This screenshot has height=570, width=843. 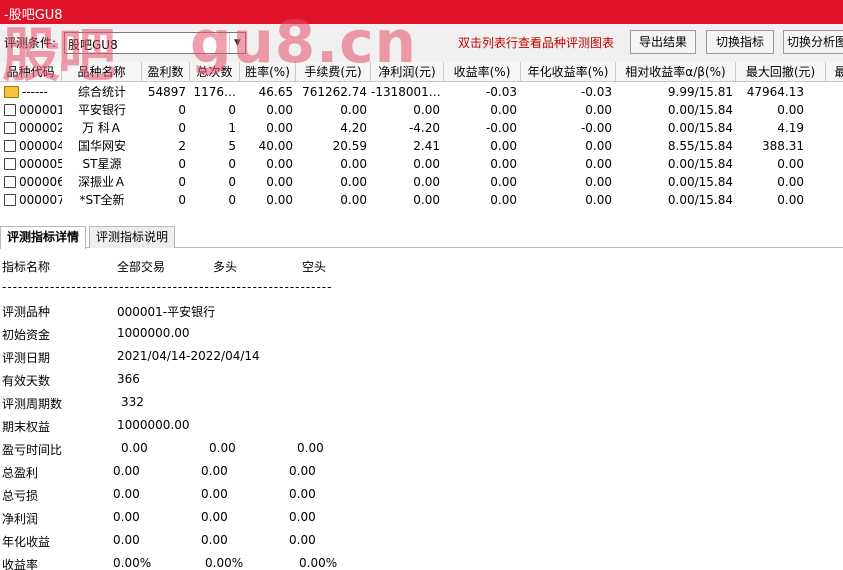 I want to click on column-header: 胜率(%), so click(x=268, y=72).